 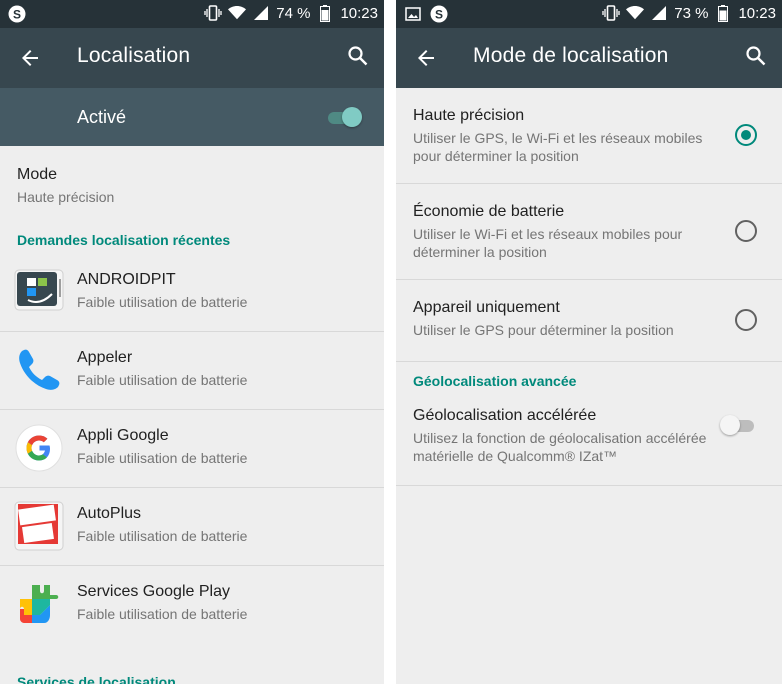 I want to click on radio-button-selected, so click(x=746, y=135).